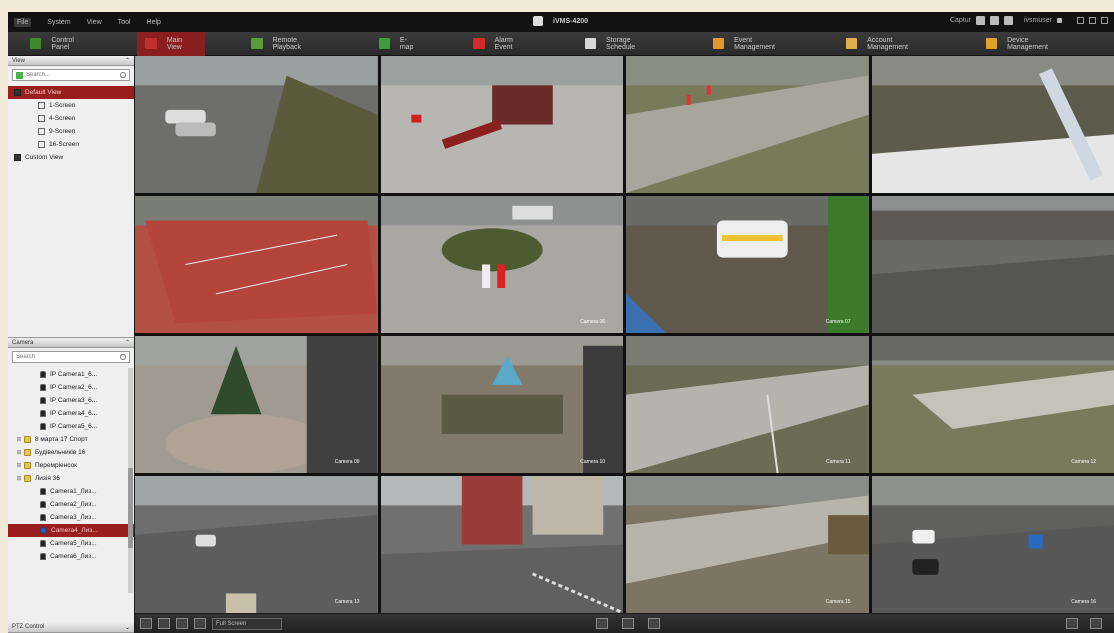 Image resolution: width=1114 pixels, height=633 pixels. What do you see at coordinates (628, 623) in the screenshot?
I see `previous-page-button` at bounding box center [628, 623].